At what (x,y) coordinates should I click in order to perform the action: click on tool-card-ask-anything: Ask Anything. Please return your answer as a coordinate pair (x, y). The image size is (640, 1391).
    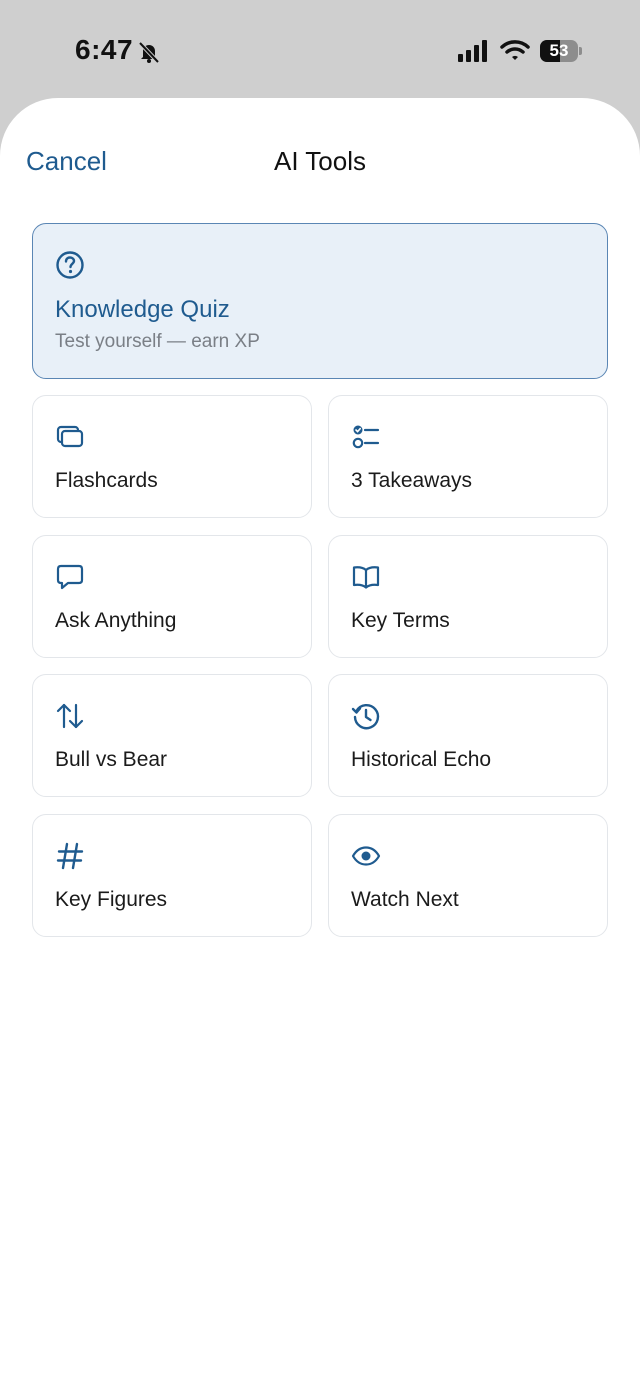
    Looking at the image, I should click on (172, 596).